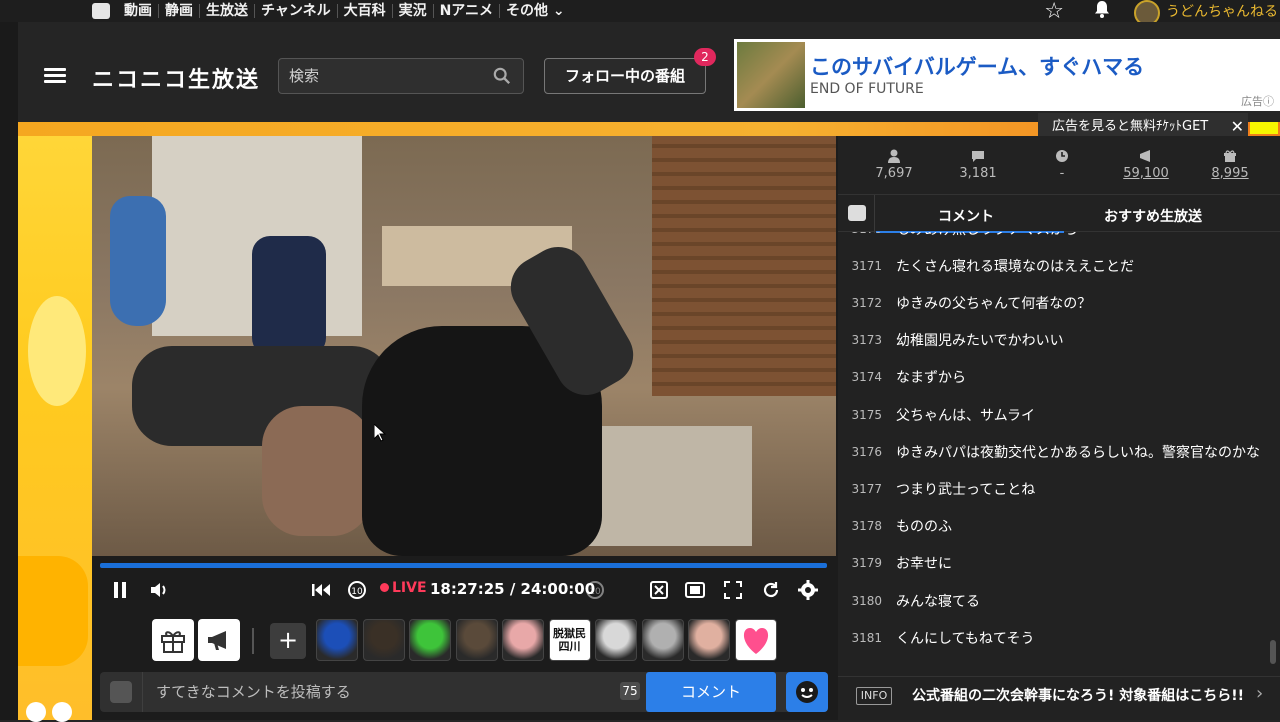 This screenshot has height=722, width=1280. I want to click on stamp-dark-photo, so click(383, 640).